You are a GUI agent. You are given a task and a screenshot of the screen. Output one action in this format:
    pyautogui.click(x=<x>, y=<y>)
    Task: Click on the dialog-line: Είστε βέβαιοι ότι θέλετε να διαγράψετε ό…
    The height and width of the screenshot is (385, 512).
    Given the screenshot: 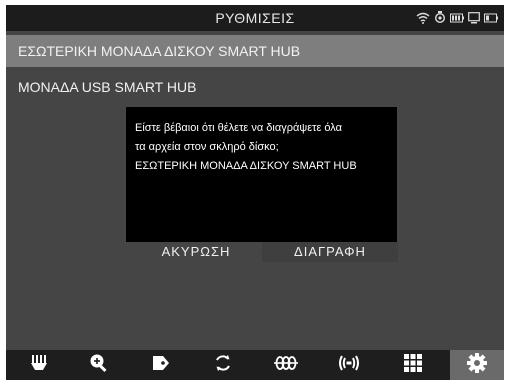 What is the action you would take?
    pyautogui.click(x=239, y=128)
    